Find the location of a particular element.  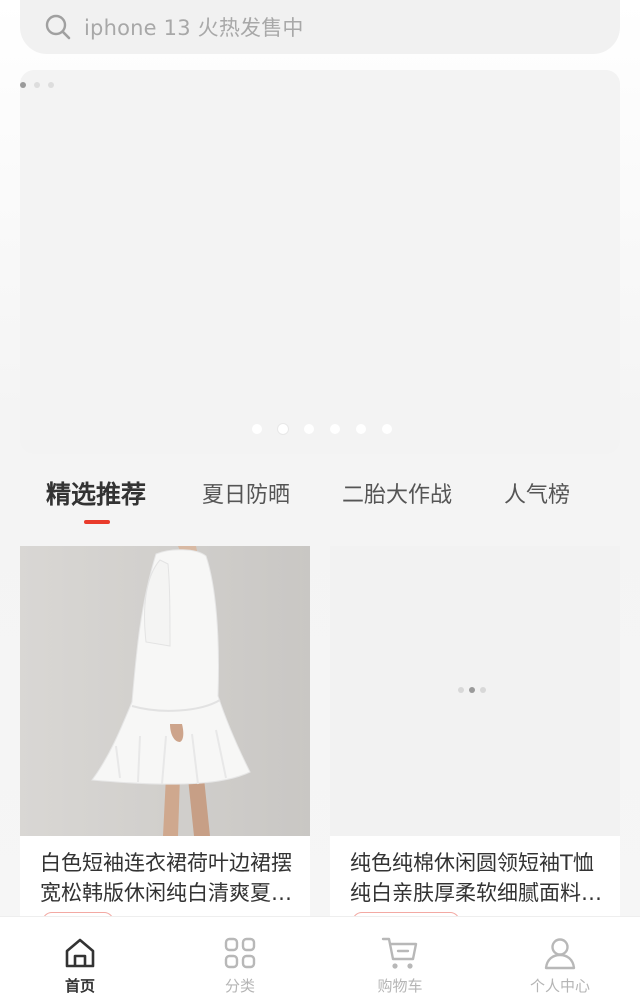

nav-category: 分类 is located at coordinates (240, 962).